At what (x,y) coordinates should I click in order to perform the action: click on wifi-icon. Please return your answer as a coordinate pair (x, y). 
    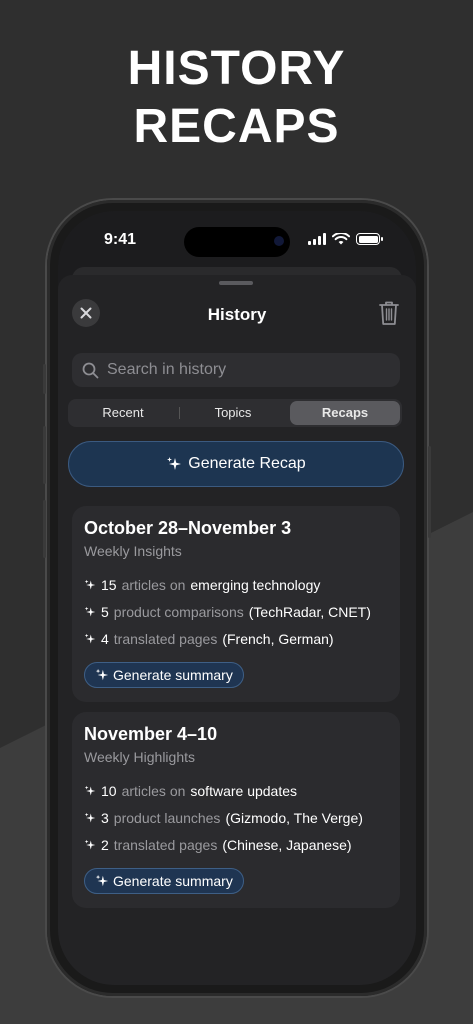
    Looking at the image, I should click on (341, 239).